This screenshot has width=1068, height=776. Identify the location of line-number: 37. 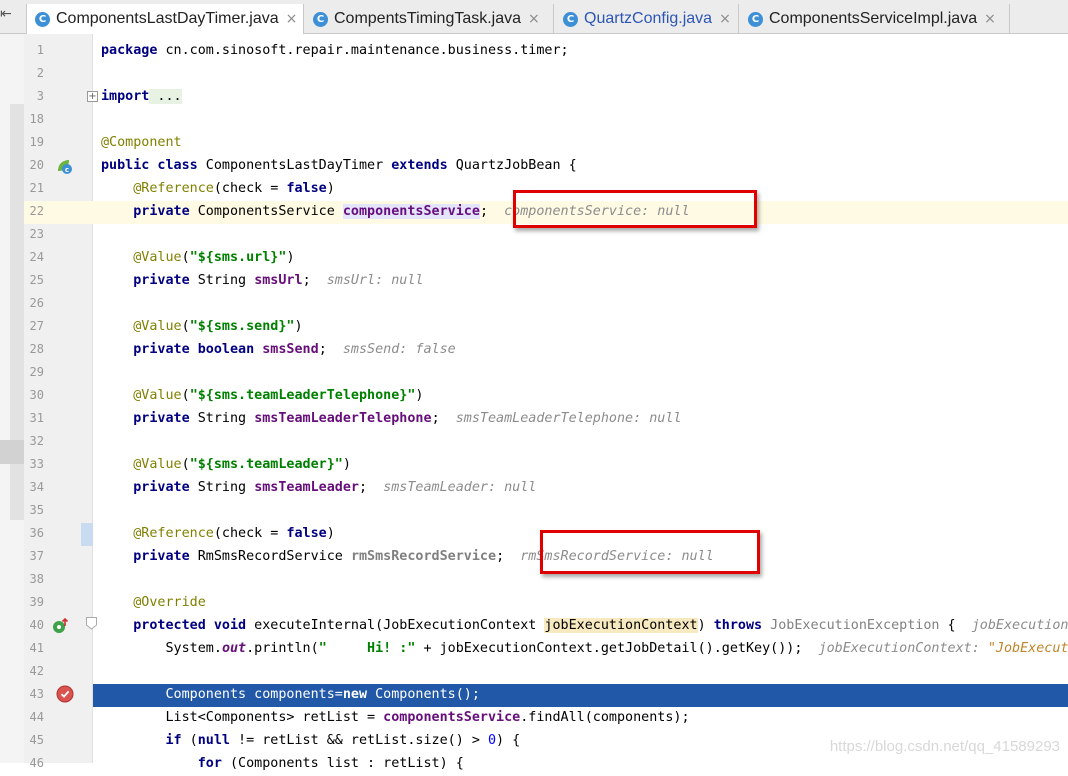
(36, 556).